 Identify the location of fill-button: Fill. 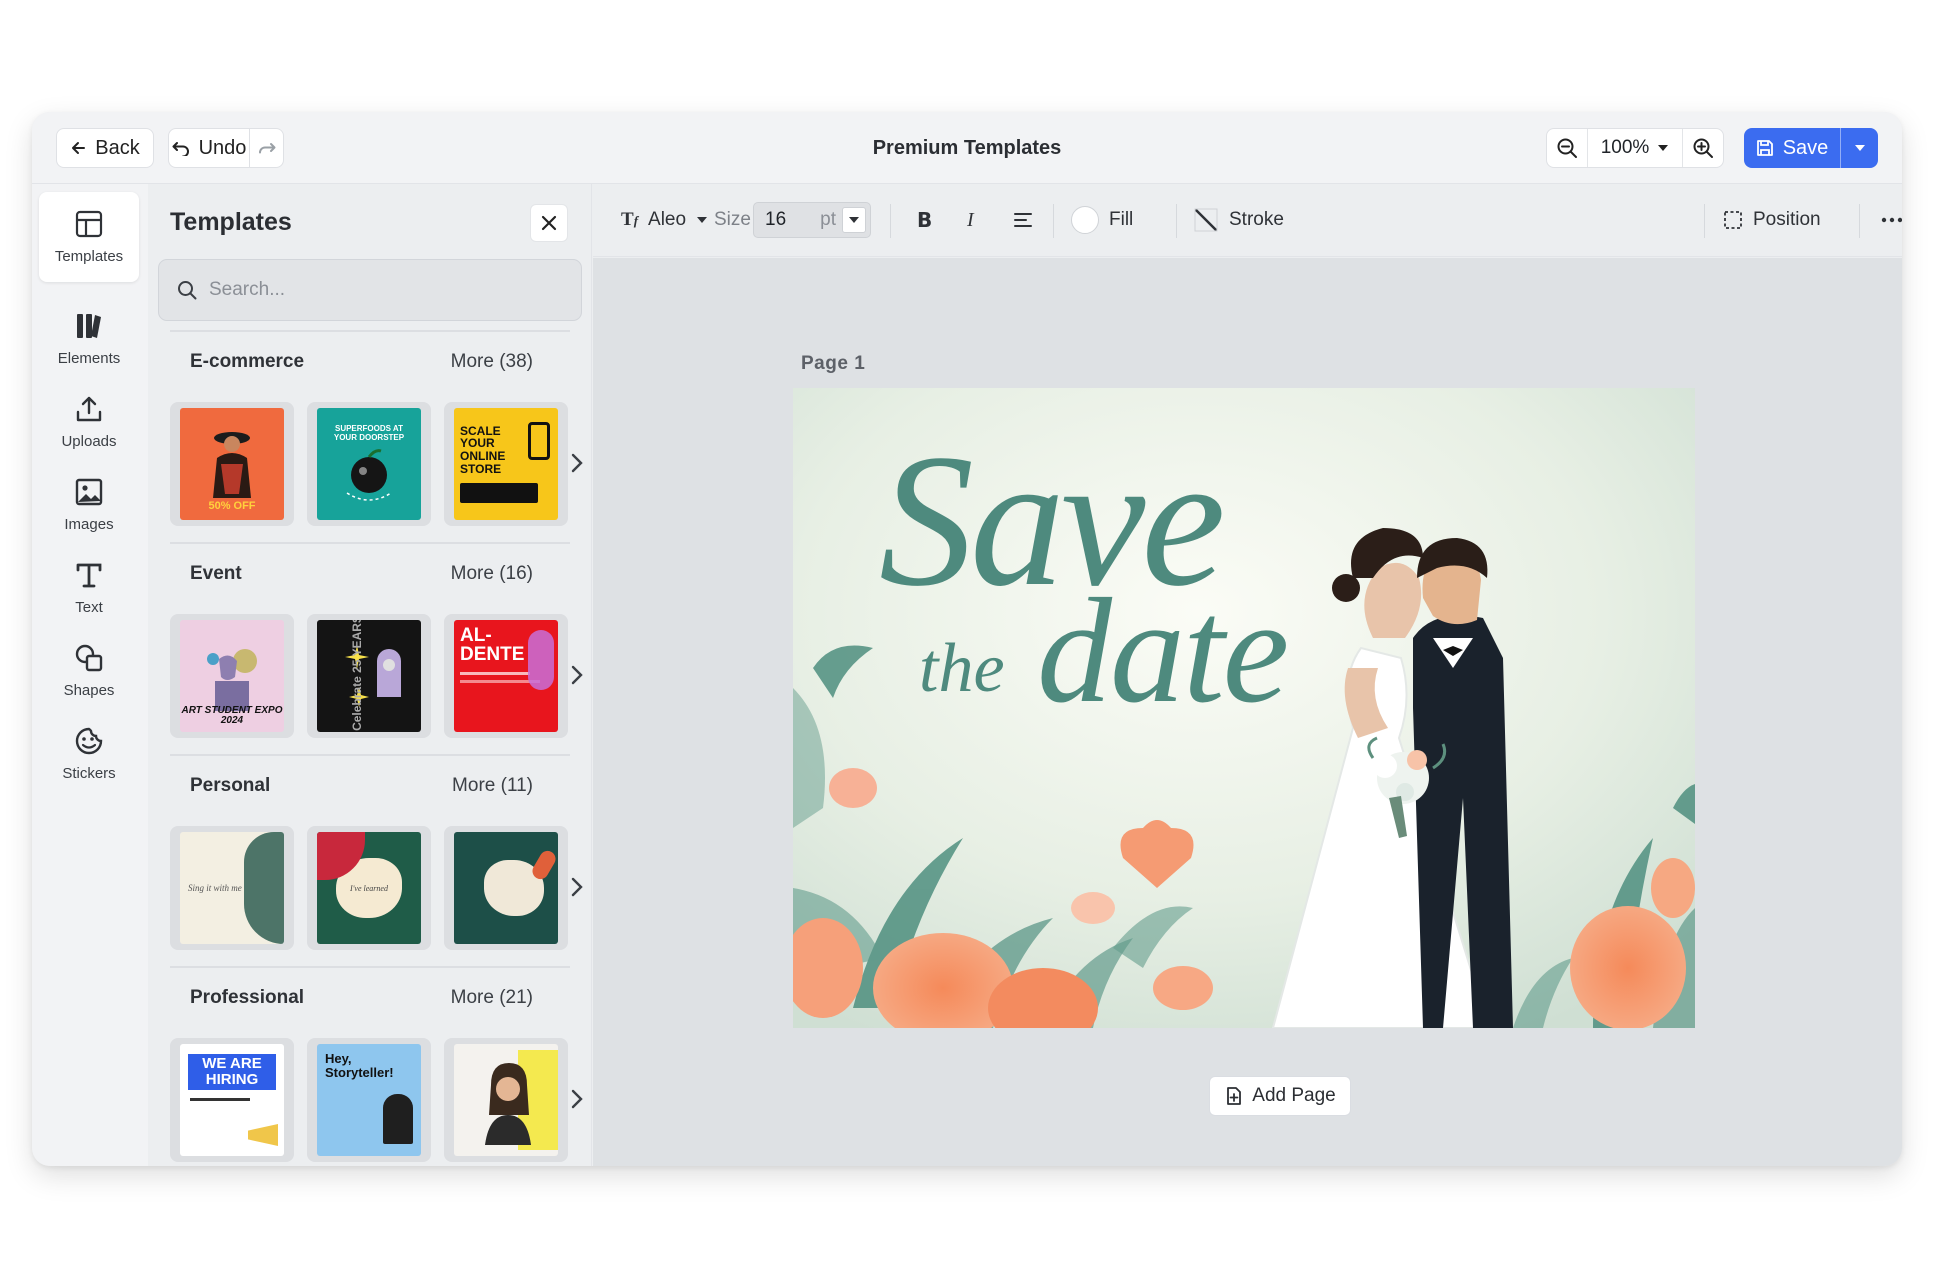
(1102, 220).